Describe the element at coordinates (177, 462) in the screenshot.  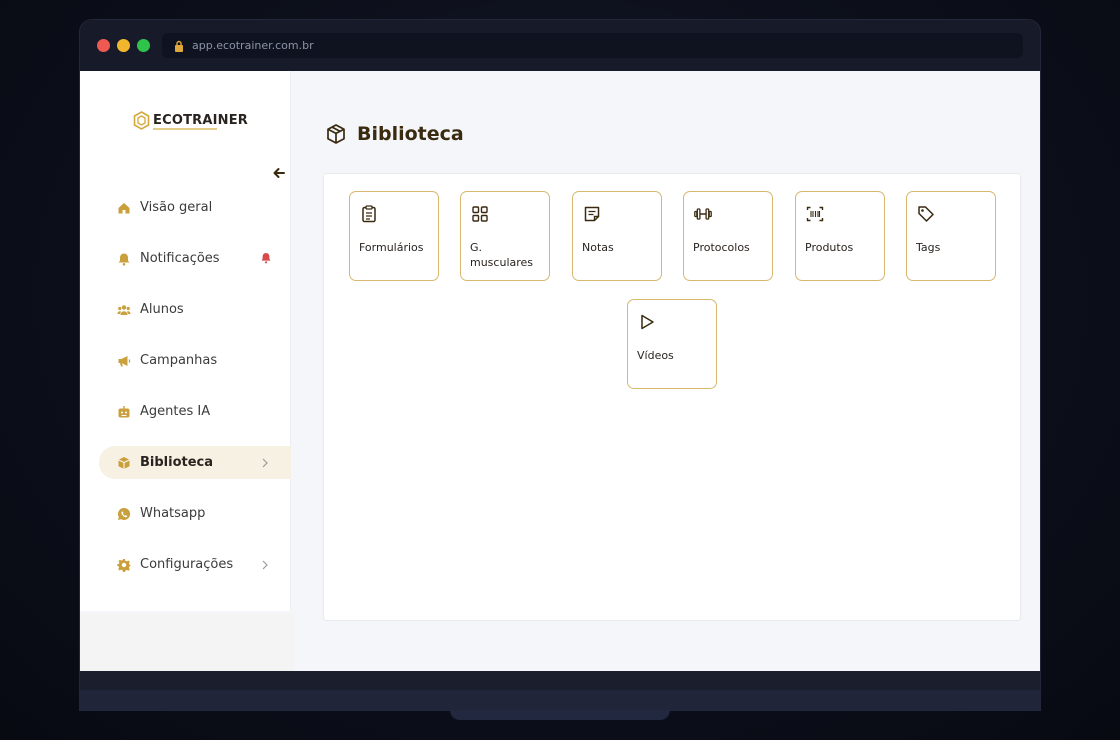
I see `sidebar-item-label: Biblioteca` at that location.